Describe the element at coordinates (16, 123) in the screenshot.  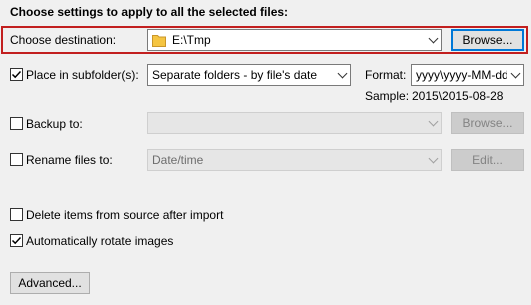
I see `backup-checkbox` at that location.